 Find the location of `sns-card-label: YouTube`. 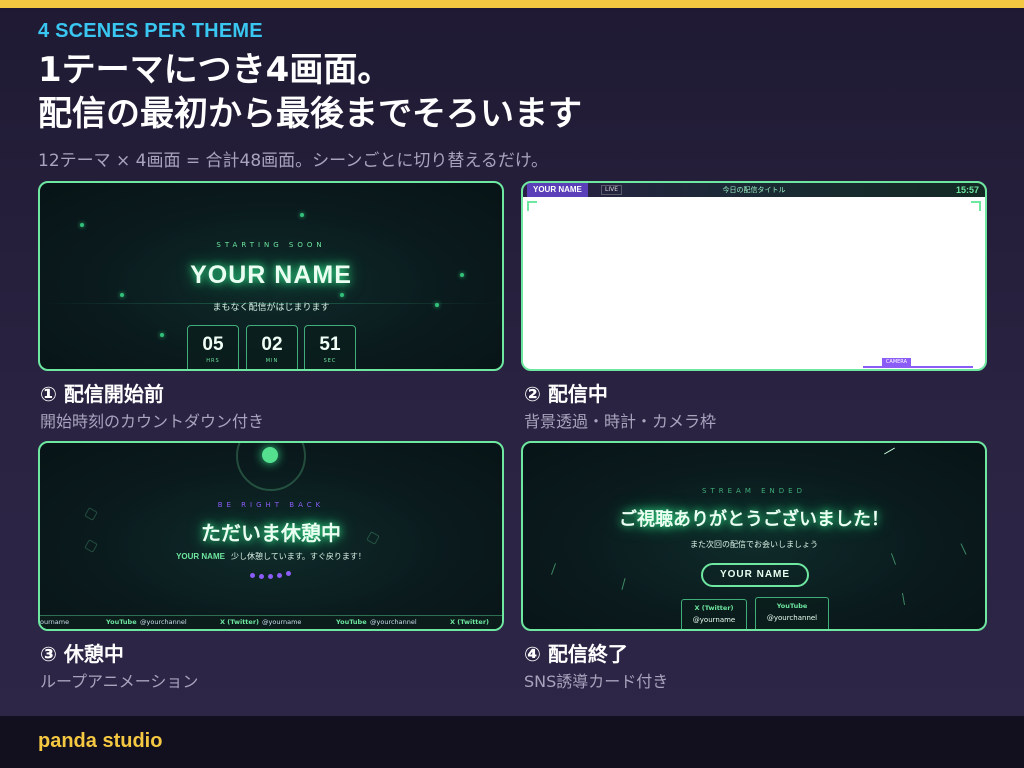

sns-card-label: YouTube is located at coordinates (792, 606).